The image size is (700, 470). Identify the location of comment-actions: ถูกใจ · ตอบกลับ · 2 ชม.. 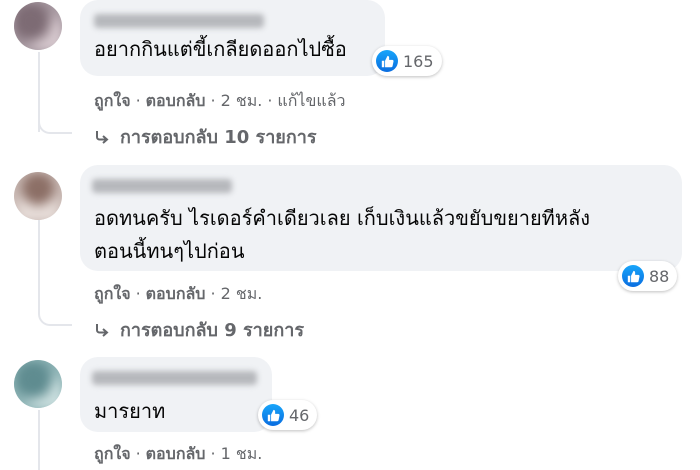
(178, 294).